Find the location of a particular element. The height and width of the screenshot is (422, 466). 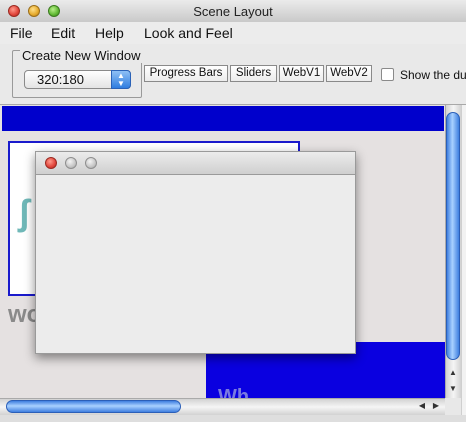

window-size-select: 320:180 ▲ ▼ is located at coordinates (77, 79).